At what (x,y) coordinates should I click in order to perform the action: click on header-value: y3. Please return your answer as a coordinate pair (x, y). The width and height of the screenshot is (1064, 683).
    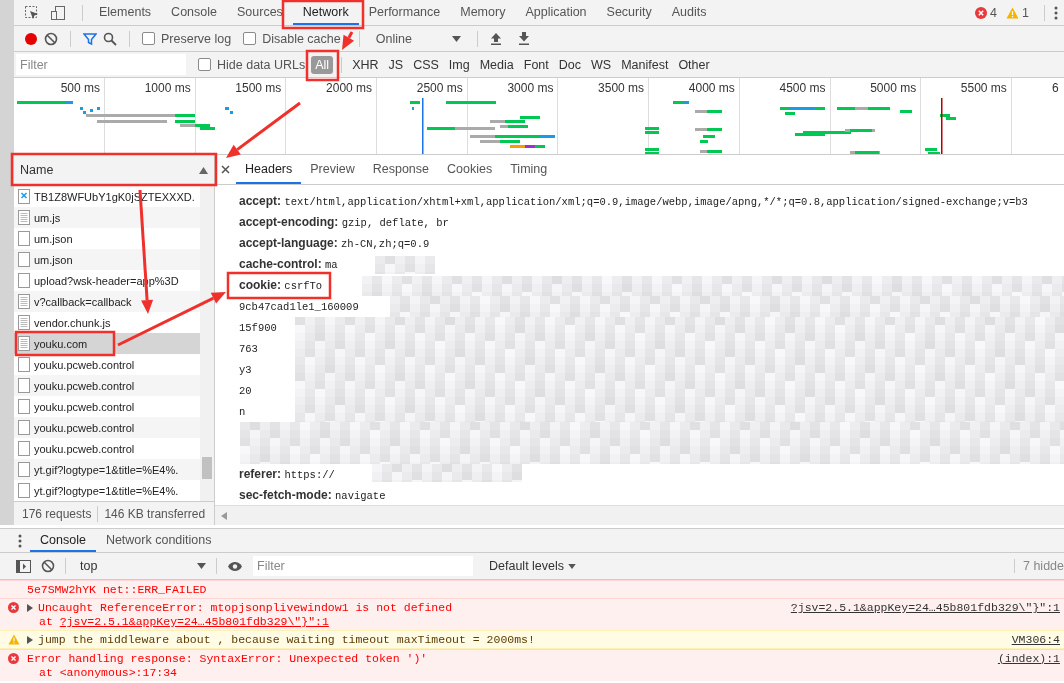
    Looking at the image, I should click on (245, 370).